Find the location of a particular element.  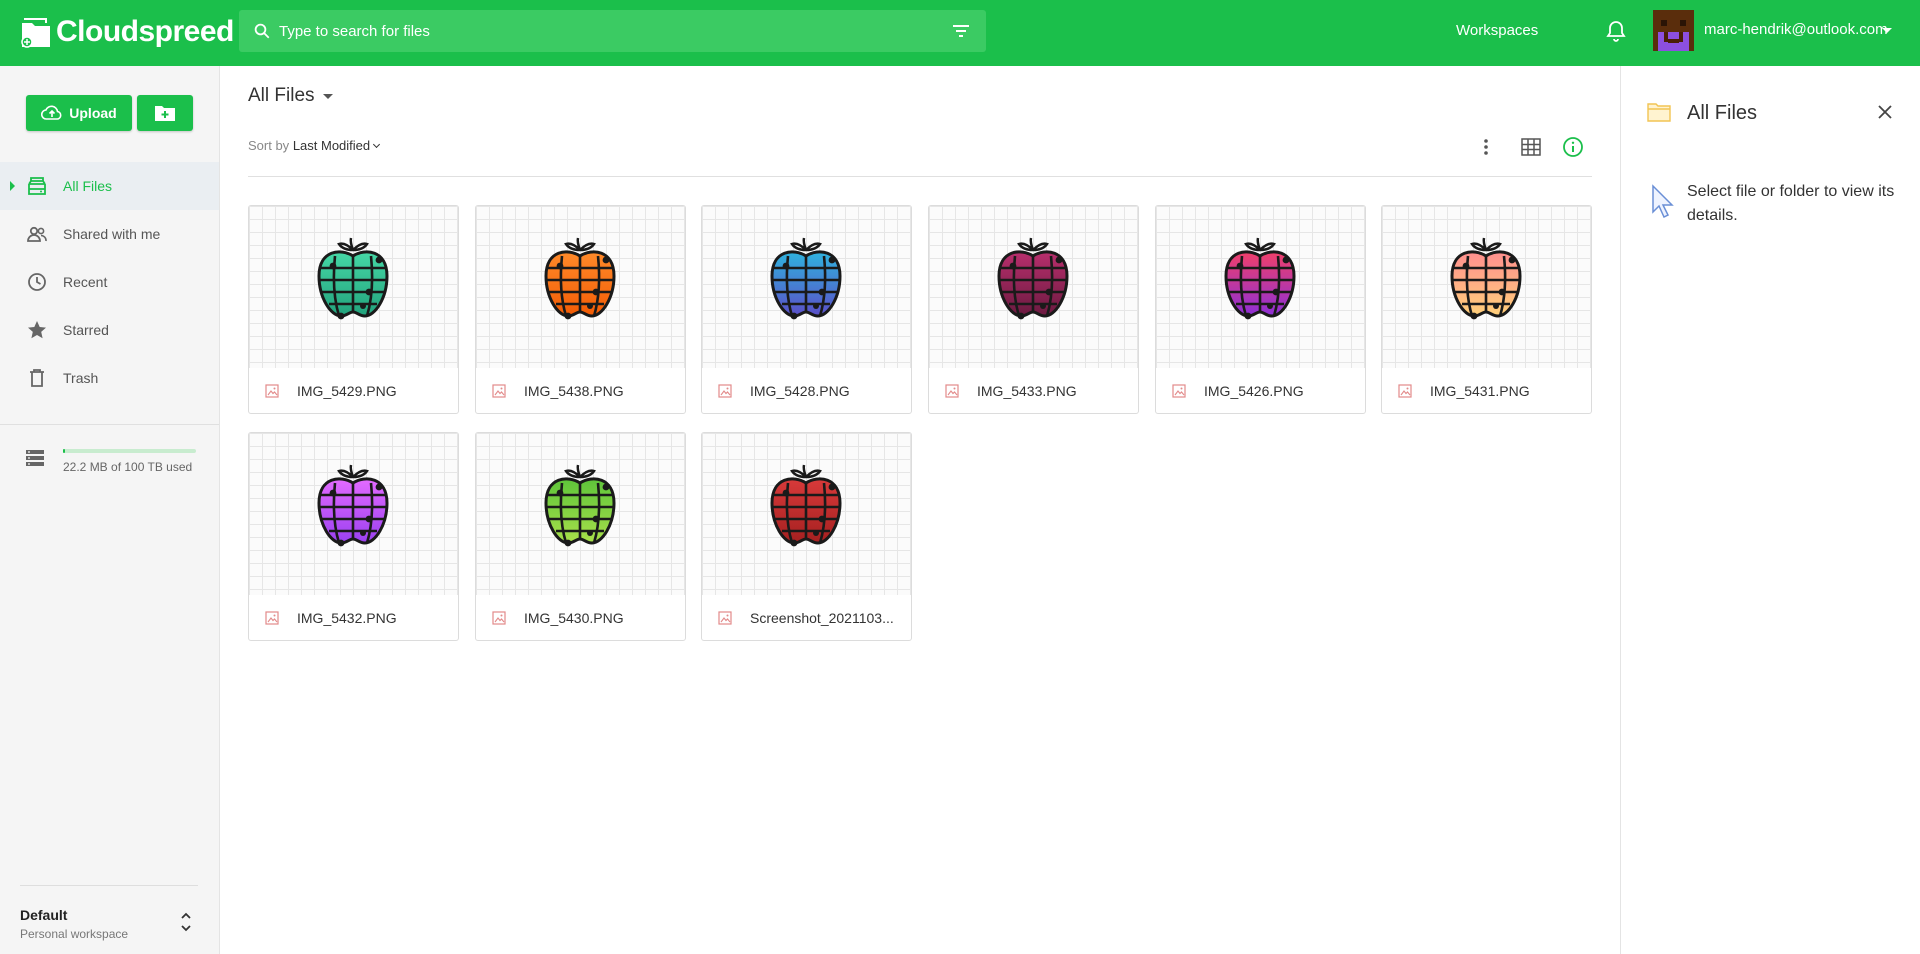

file-card: IMG_5428.PNG is located at coordinates (806, 309).